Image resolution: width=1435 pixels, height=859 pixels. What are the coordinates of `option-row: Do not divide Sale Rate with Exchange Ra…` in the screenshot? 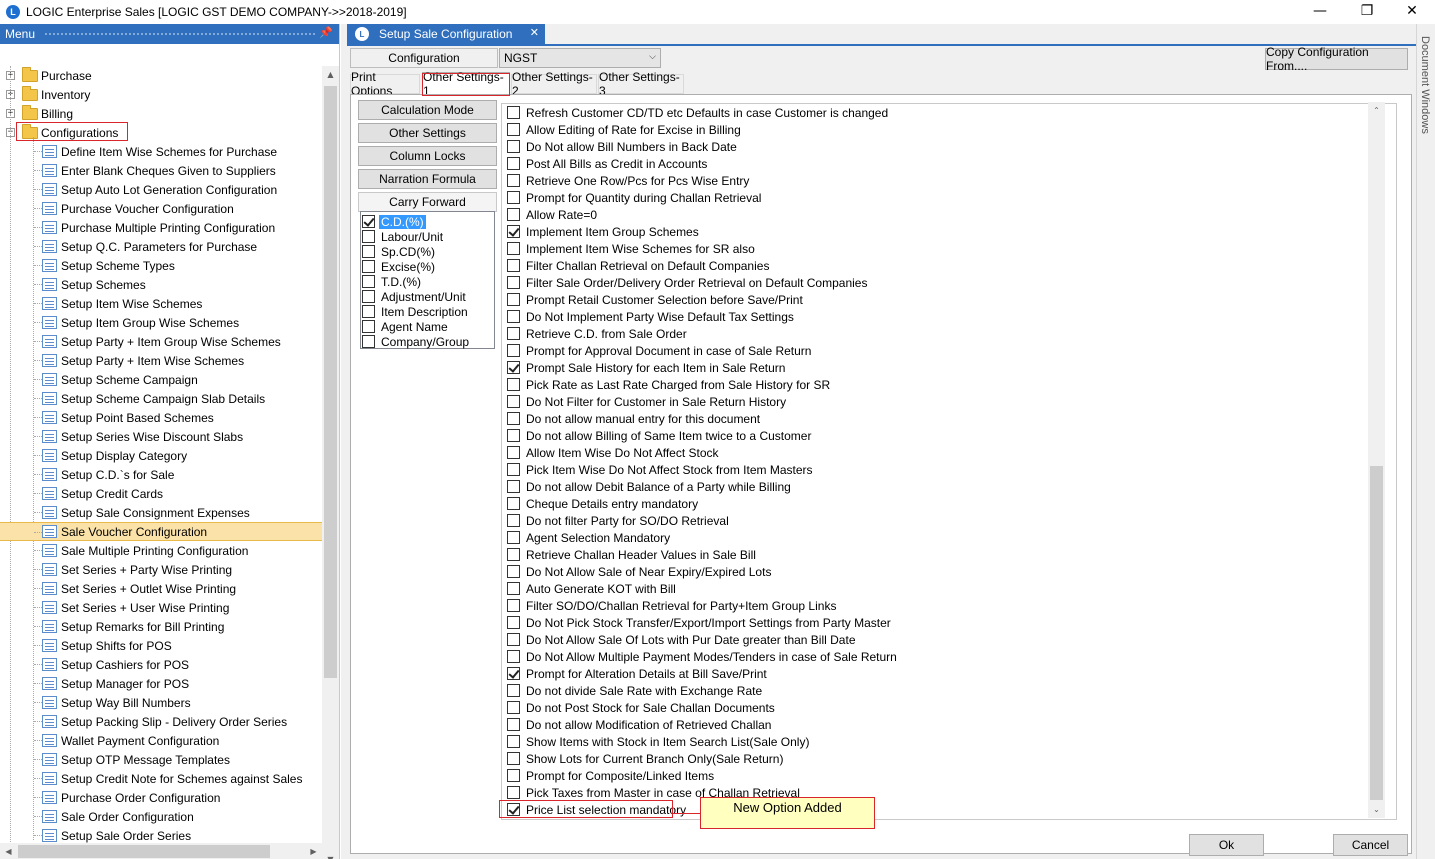 It's located at (634, 690).